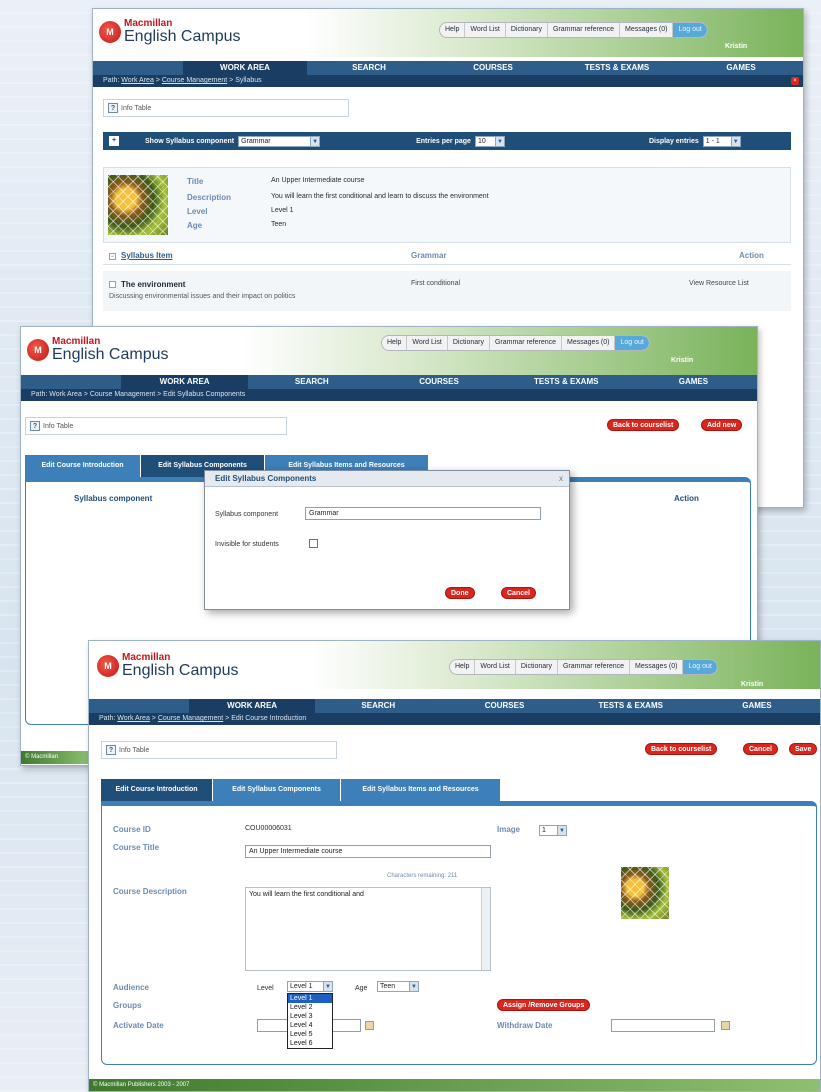 This screenshot has height=1092, width=821. Describe the element at coordinates (645, 893) in the screenshot. I see `course-image` at that location.